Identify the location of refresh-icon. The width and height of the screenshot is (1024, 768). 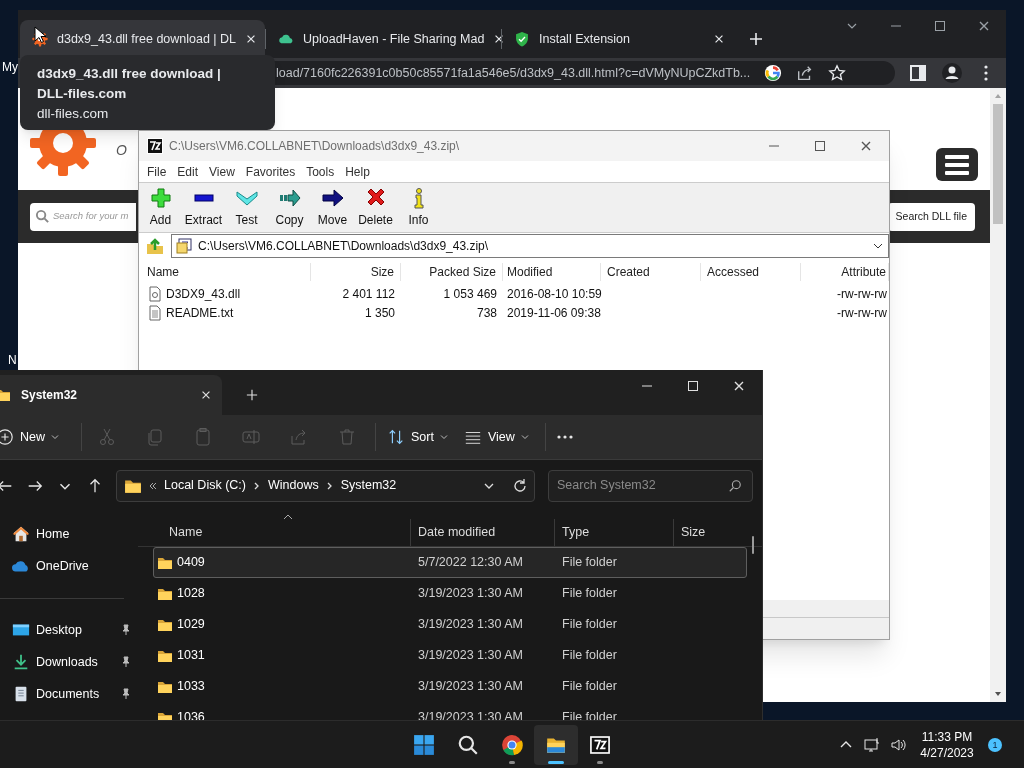
(520, 485).